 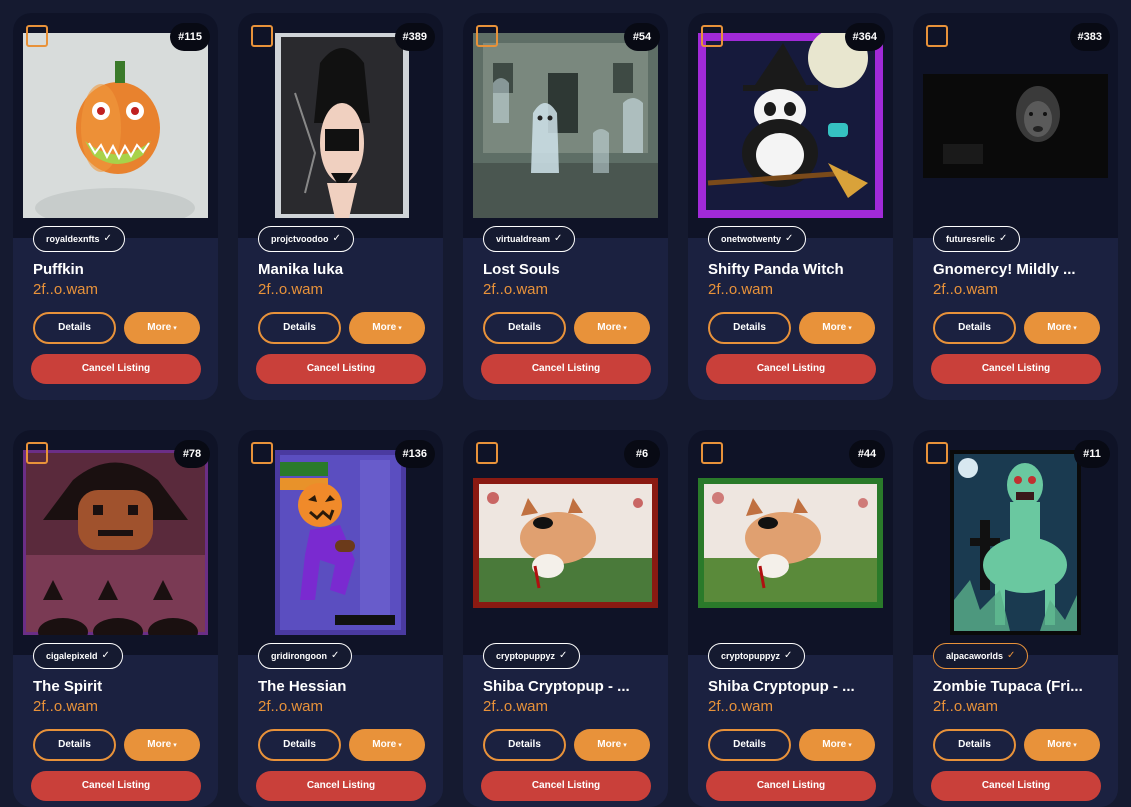 I want to click on nft-title: The Spirit, so click(x=68, y=686).